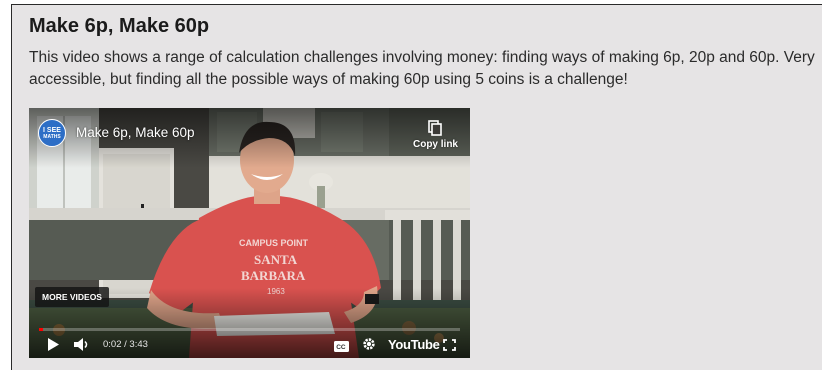 The image size is (823, 371). I want to click on time-display: 0:02 / 3:43, so click(125, 344).